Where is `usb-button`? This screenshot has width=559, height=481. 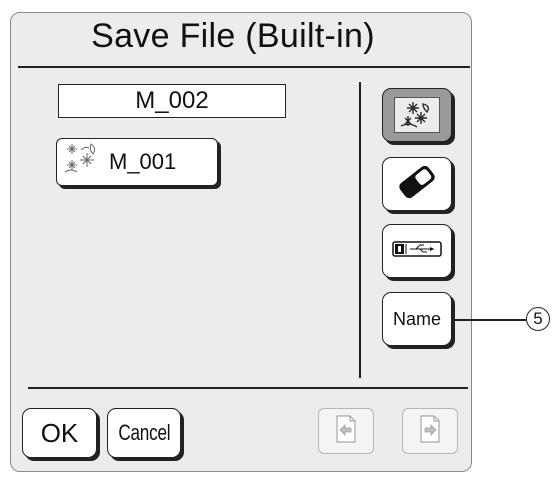
usb-button is located at coordinates (417, 251).